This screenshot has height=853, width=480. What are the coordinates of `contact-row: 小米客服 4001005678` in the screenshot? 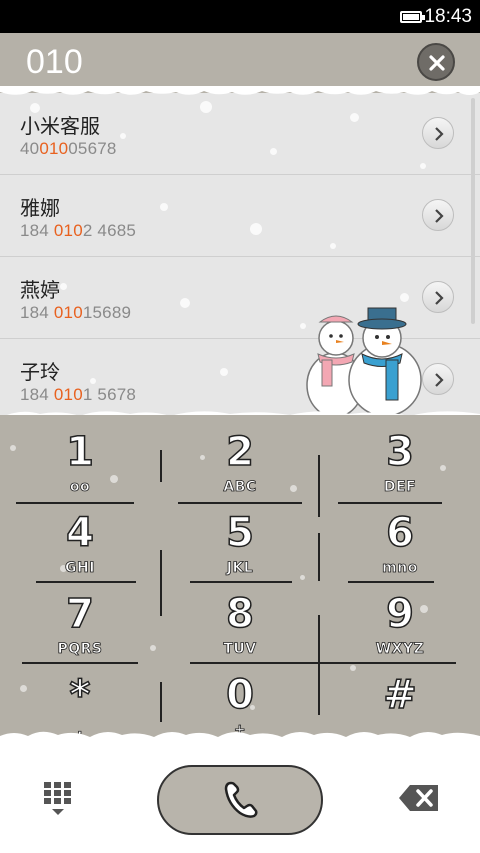 It's located at (240, 134).